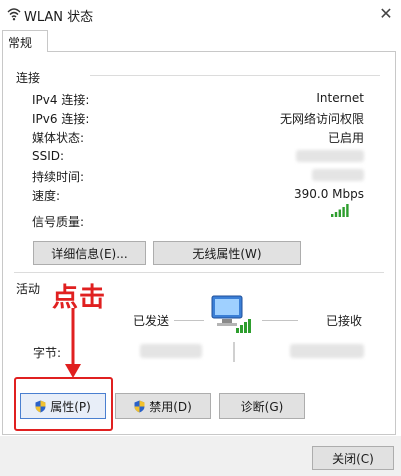 This screenshot has width=401, height=476. What do you see at coordinates (171, 351) in the screenshot?
I see `bytes-sent-redacted` at bounding box center [171, 351].